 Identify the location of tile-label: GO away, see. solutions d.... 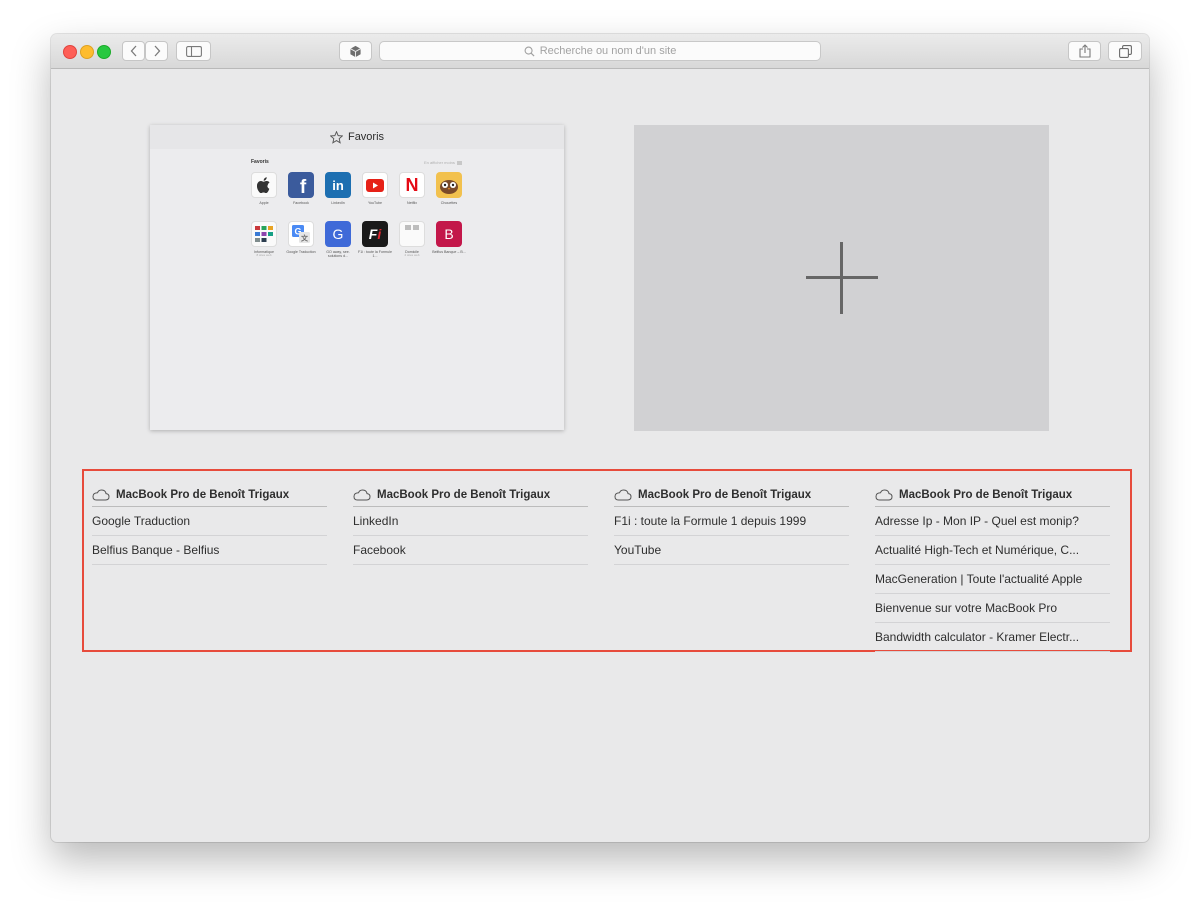
(338, 254).